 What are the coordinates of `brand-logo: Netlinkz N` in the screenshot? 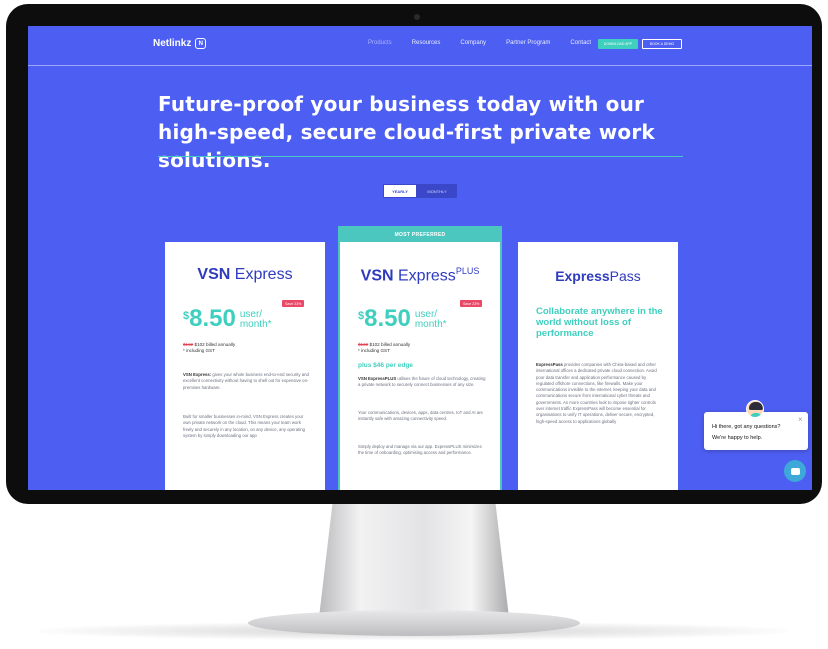 It's located at (180, 43).